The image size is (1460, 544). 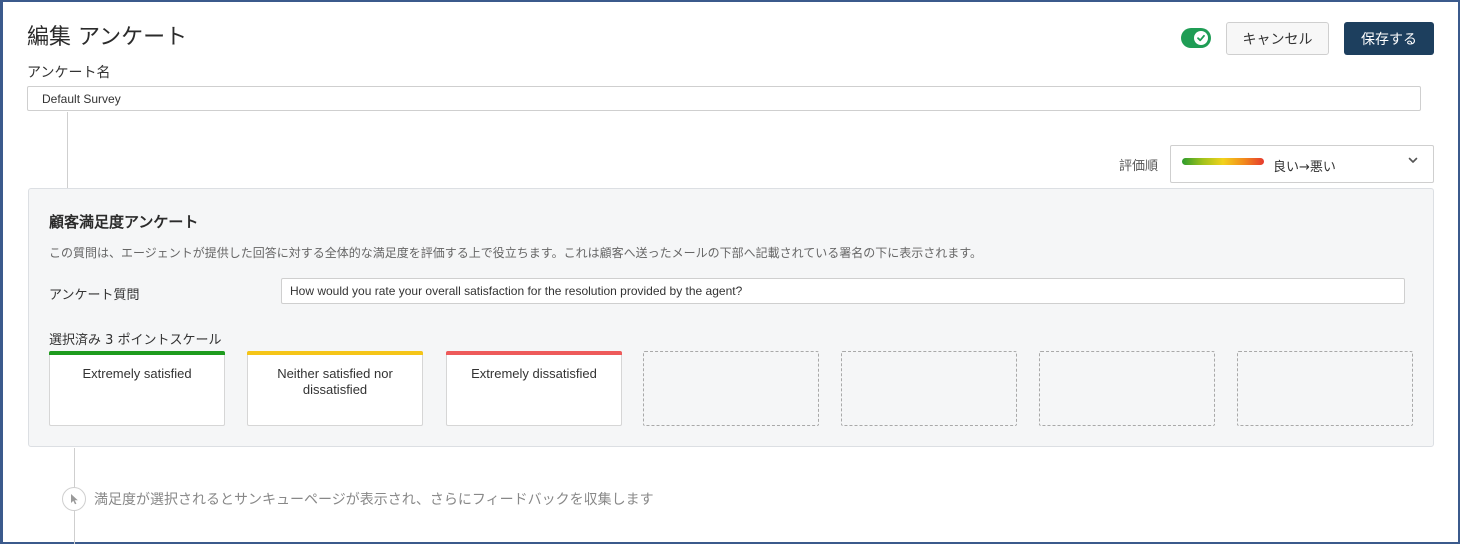 I want to click on panel-title: 顧客満足度アンケート, so click(x=124, y=222).